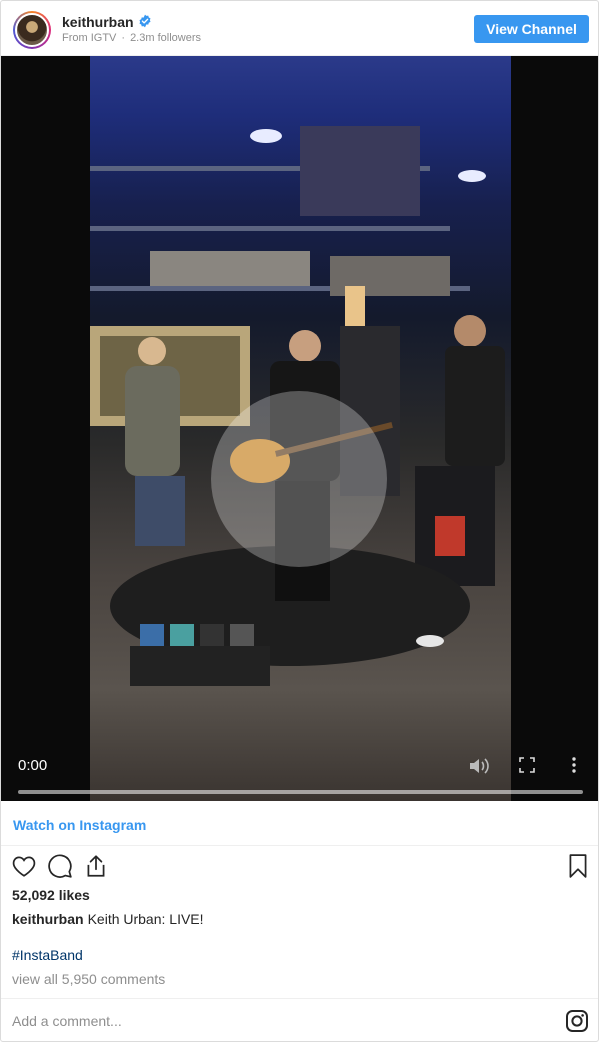 Image resolution: width=599 pixels, height=1054 pixels. Describe the element at coordinates (300, 792) in the screenshot. I see `video-progress-bar` at that location.